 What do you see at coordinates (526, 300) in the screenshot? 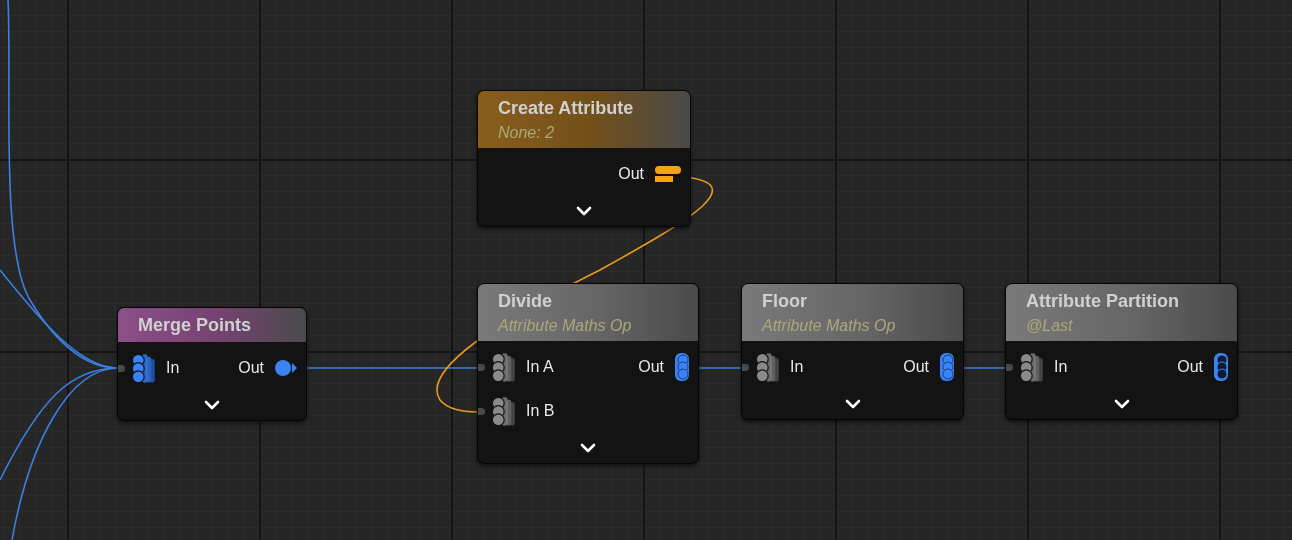
I see `node-title: Divide` at bounding box center [526, 300].